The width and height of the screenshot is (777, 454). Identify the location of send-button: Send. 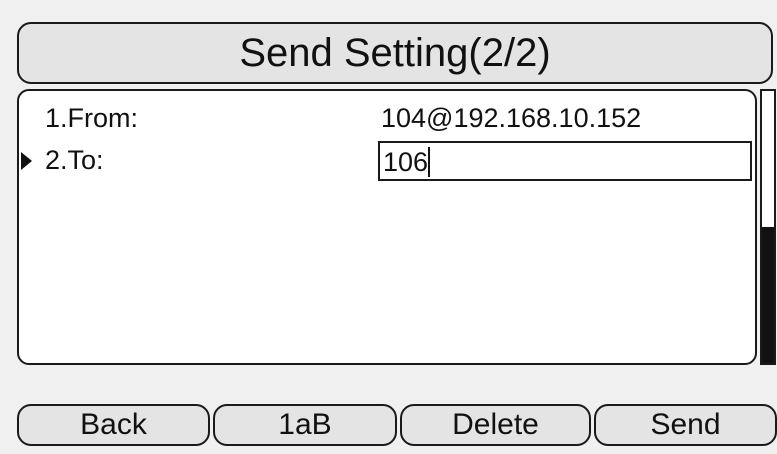
(685, 425).